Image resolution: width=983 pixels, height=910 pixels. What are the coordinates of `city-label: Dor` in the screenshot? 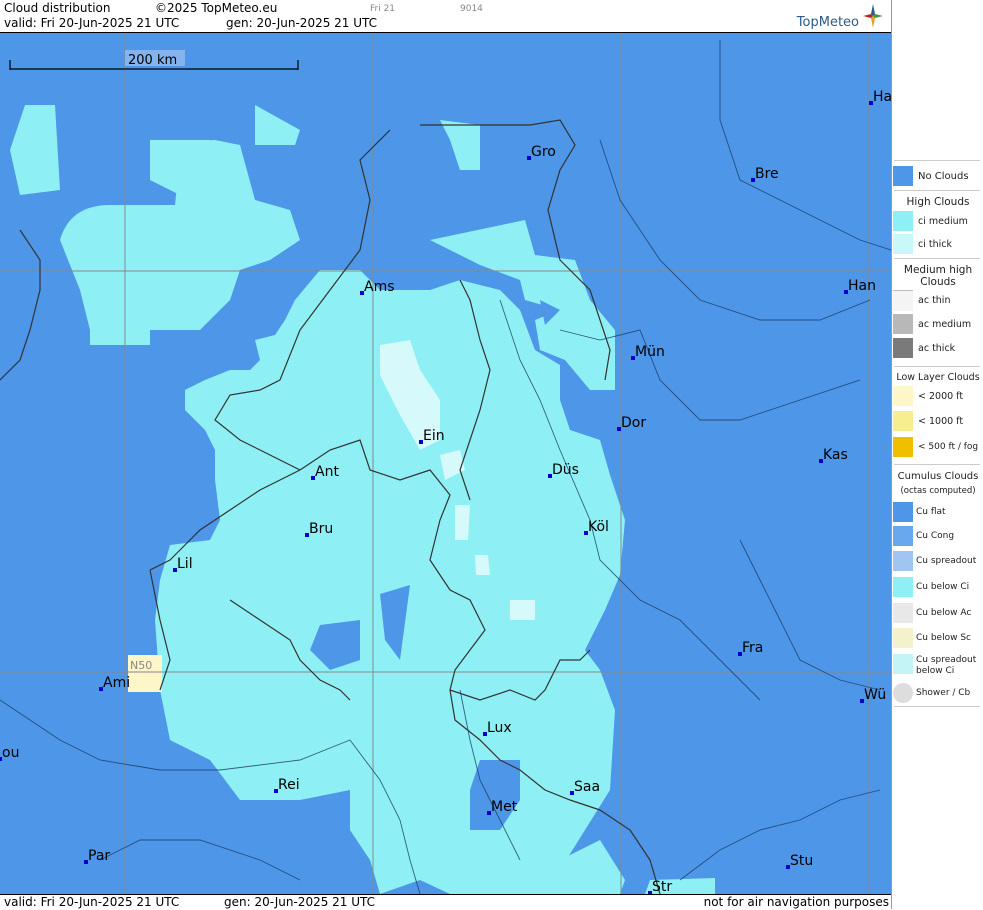 It's located at (633, 423).